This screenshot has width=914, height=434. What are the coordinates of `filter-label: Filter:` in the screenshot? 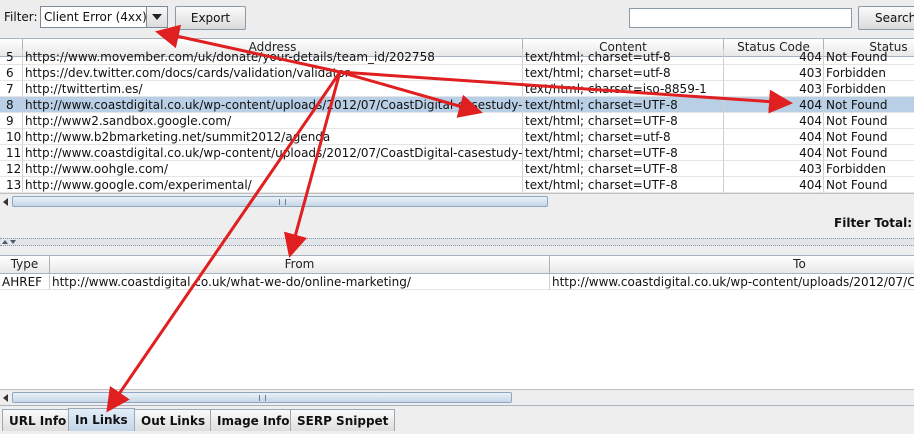 It's located at (21, 17).